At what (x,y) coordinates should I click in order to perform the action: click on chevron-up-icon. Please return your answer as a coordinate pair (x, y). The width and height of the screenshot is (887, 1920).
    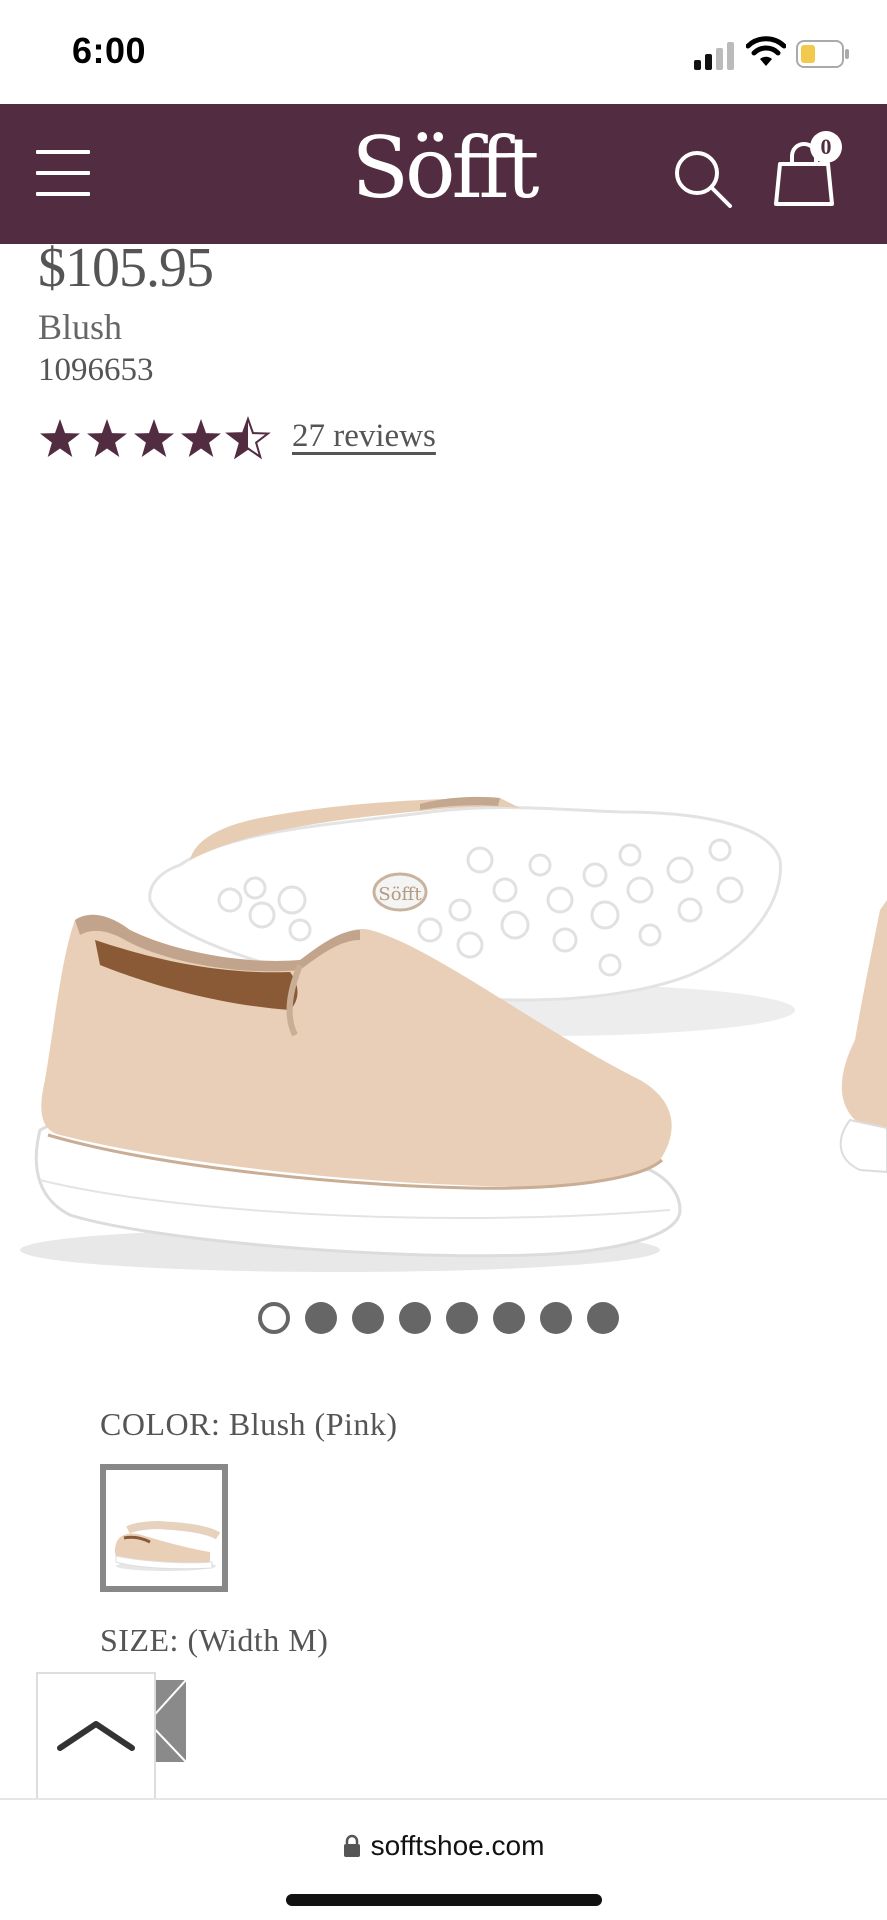
    Looking at the image, I should click on (96, 1736).